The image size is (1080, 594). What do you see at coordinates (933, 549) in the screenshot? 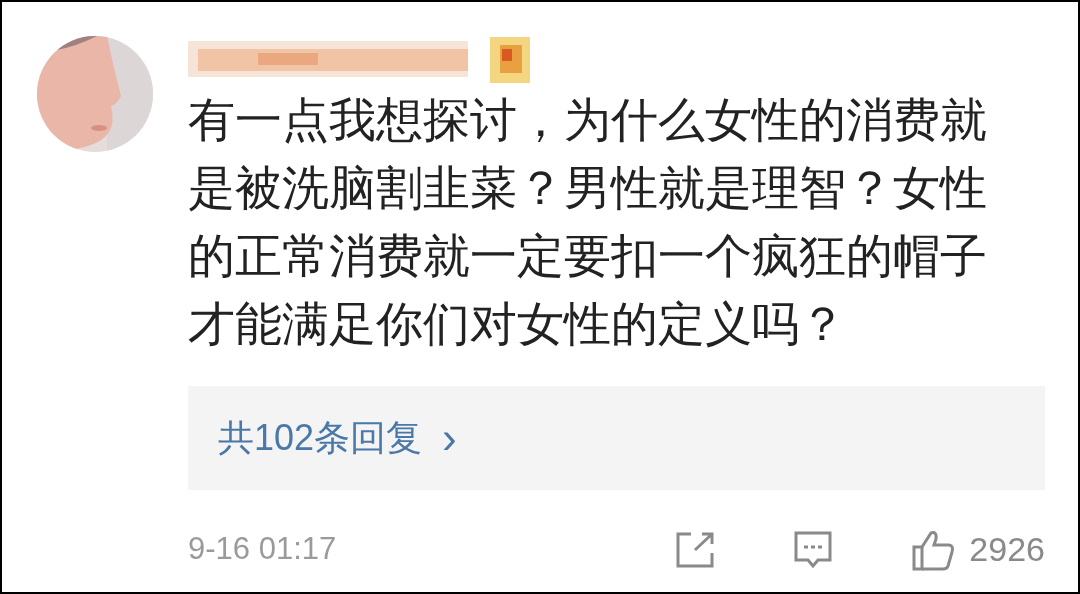
I see `thumbs-up-icon` at bounding box center [933, 549].